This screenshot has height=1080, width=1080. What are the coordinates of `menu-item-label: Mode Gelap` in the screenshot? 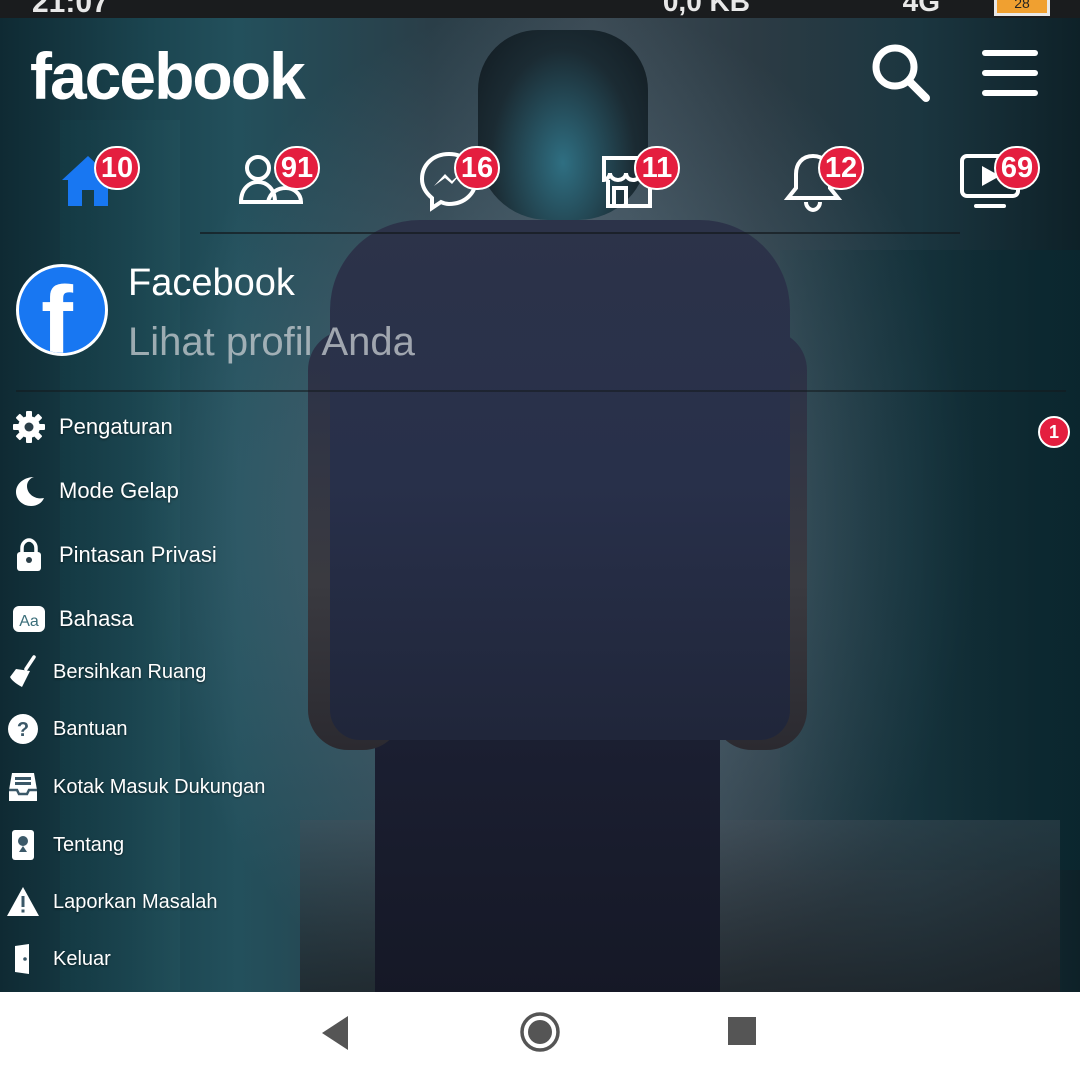 It's located at (119, 490).